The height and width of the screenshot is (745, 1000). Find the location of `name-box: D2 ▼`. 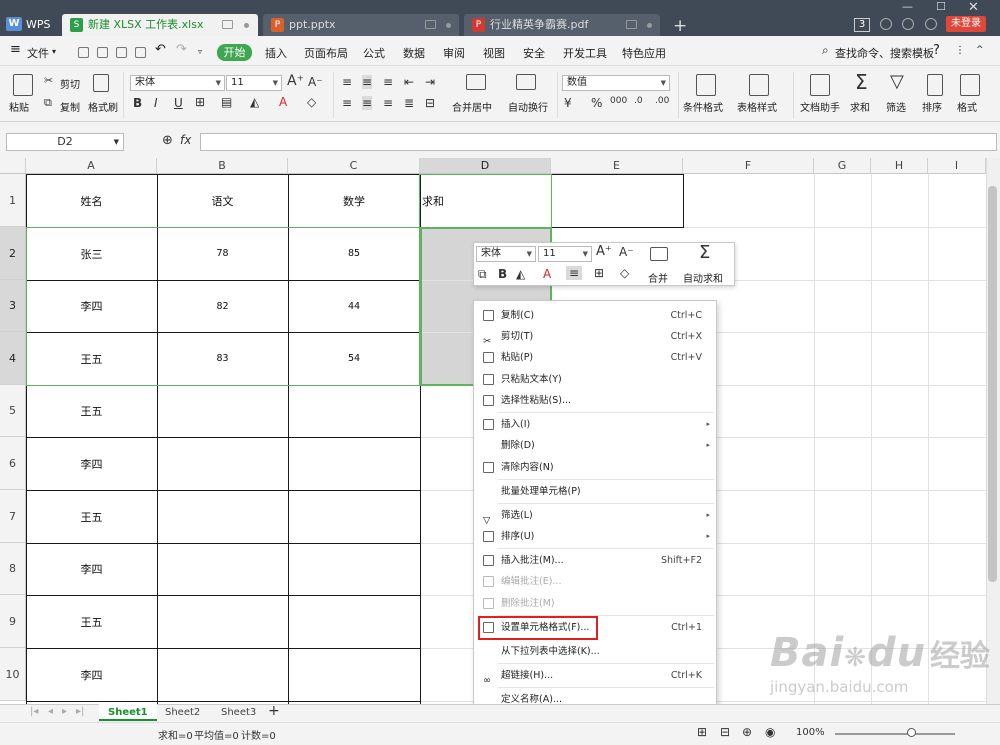

name-box: D2 ▼ is located at coordinates (65, 142).